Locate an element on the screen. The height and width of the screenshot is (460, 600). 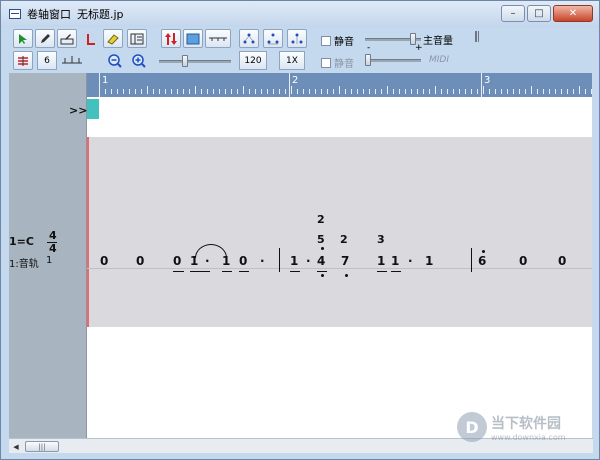
note-value-box: 6 is located at coordinates (47, 60).